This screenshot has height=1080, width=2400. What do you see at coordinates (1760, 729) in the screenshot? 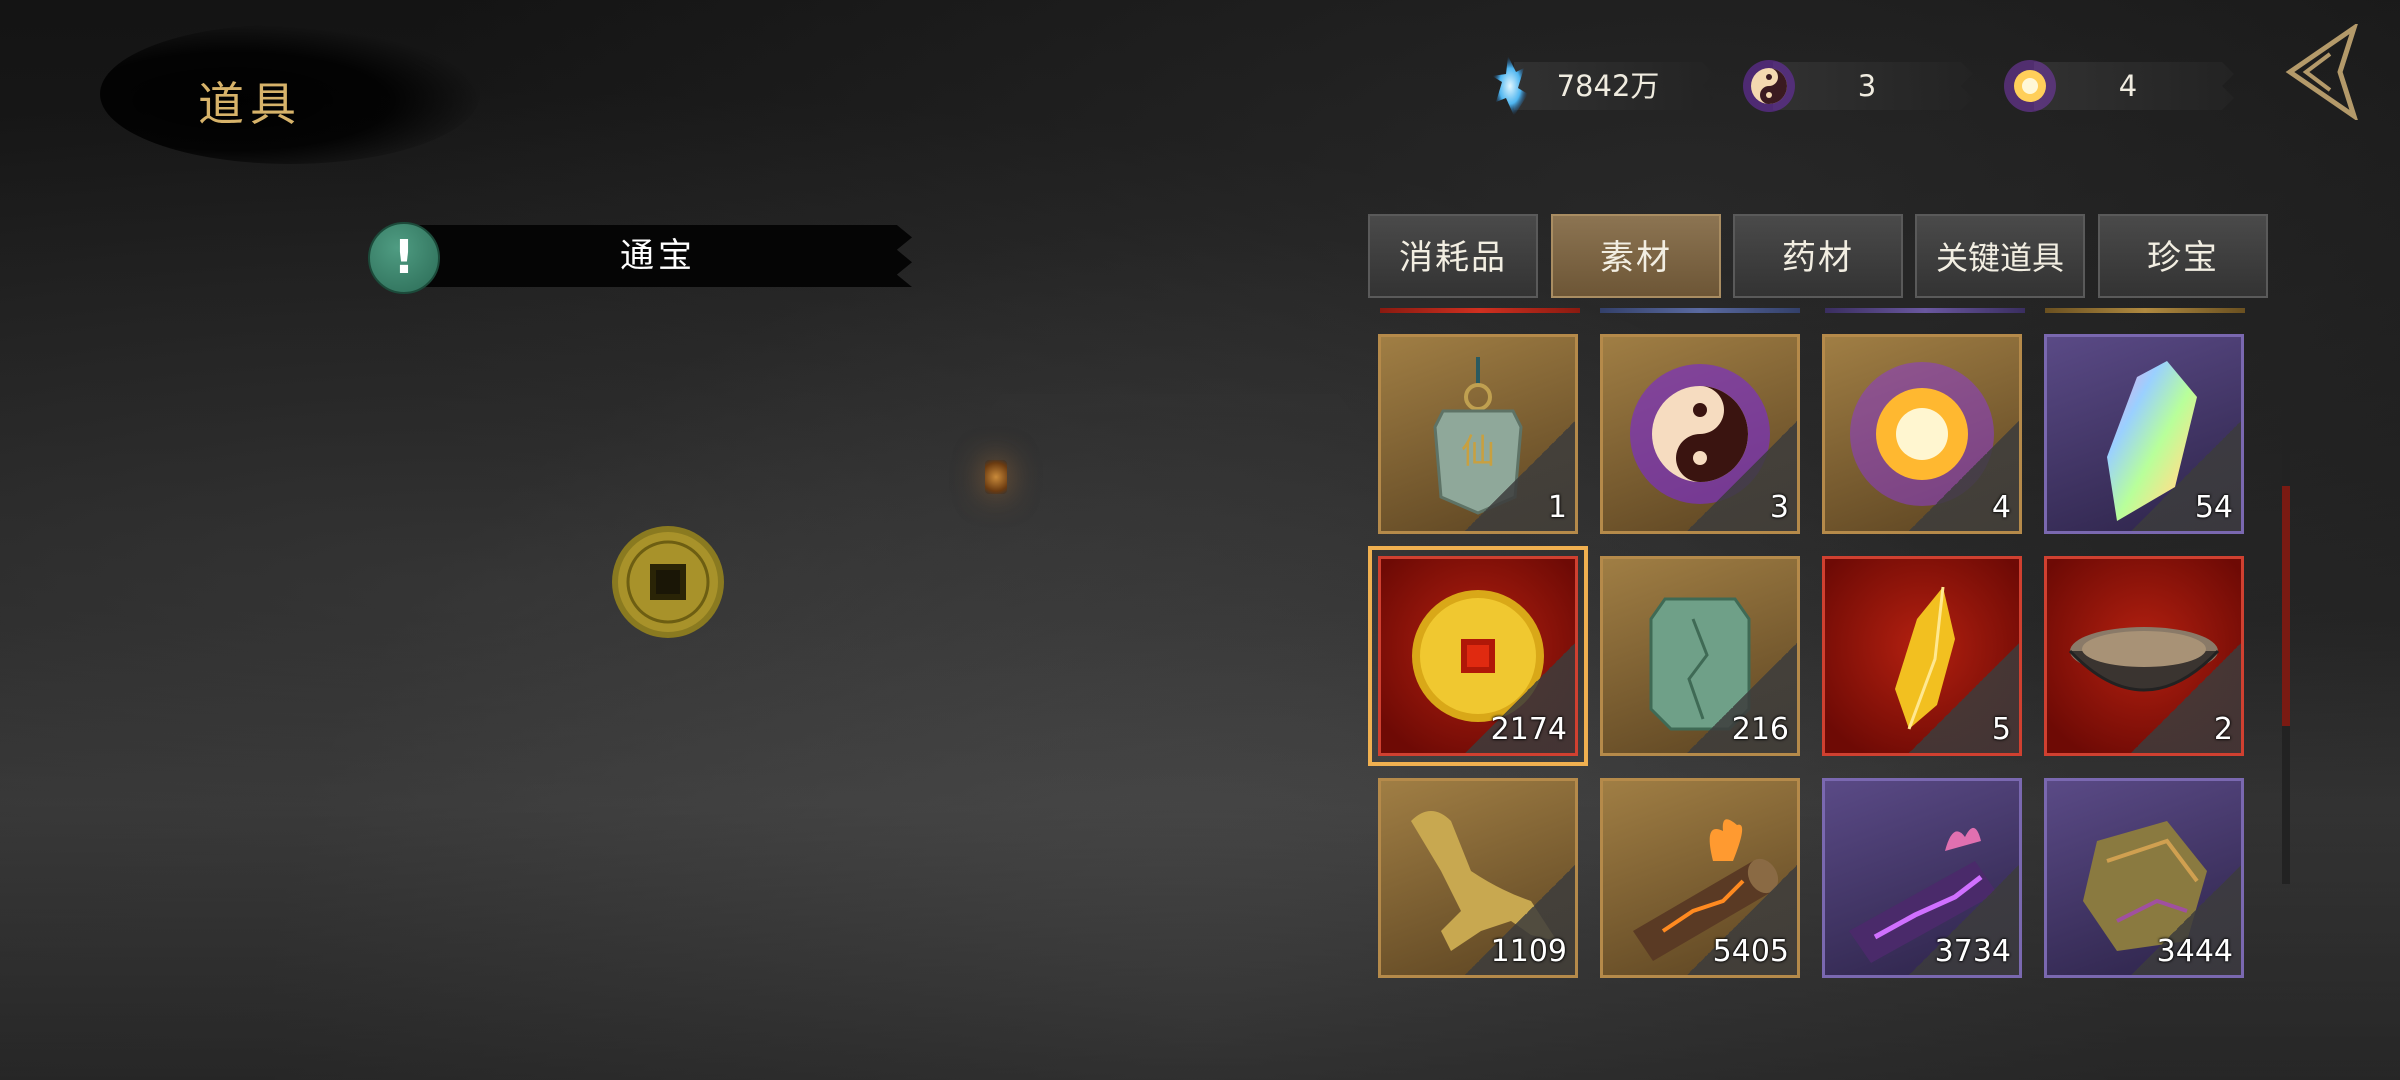
I see `item-count: 216` at bounding box center [1760, 729].